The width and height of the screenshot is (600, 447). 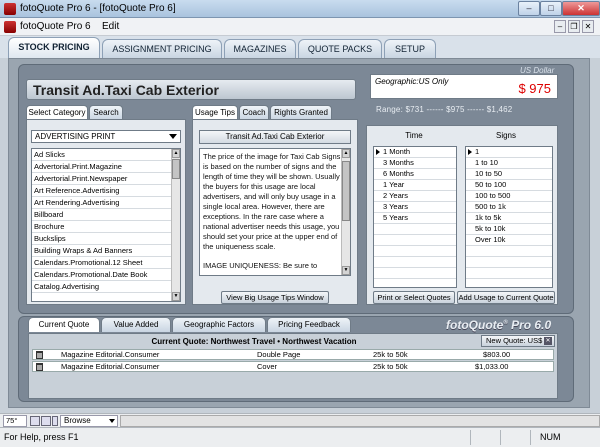 What do you see at coordinates (509, 207) in the screenshot?
I see `signs-option: 500 to 1k` at bounding box center [509, 207].